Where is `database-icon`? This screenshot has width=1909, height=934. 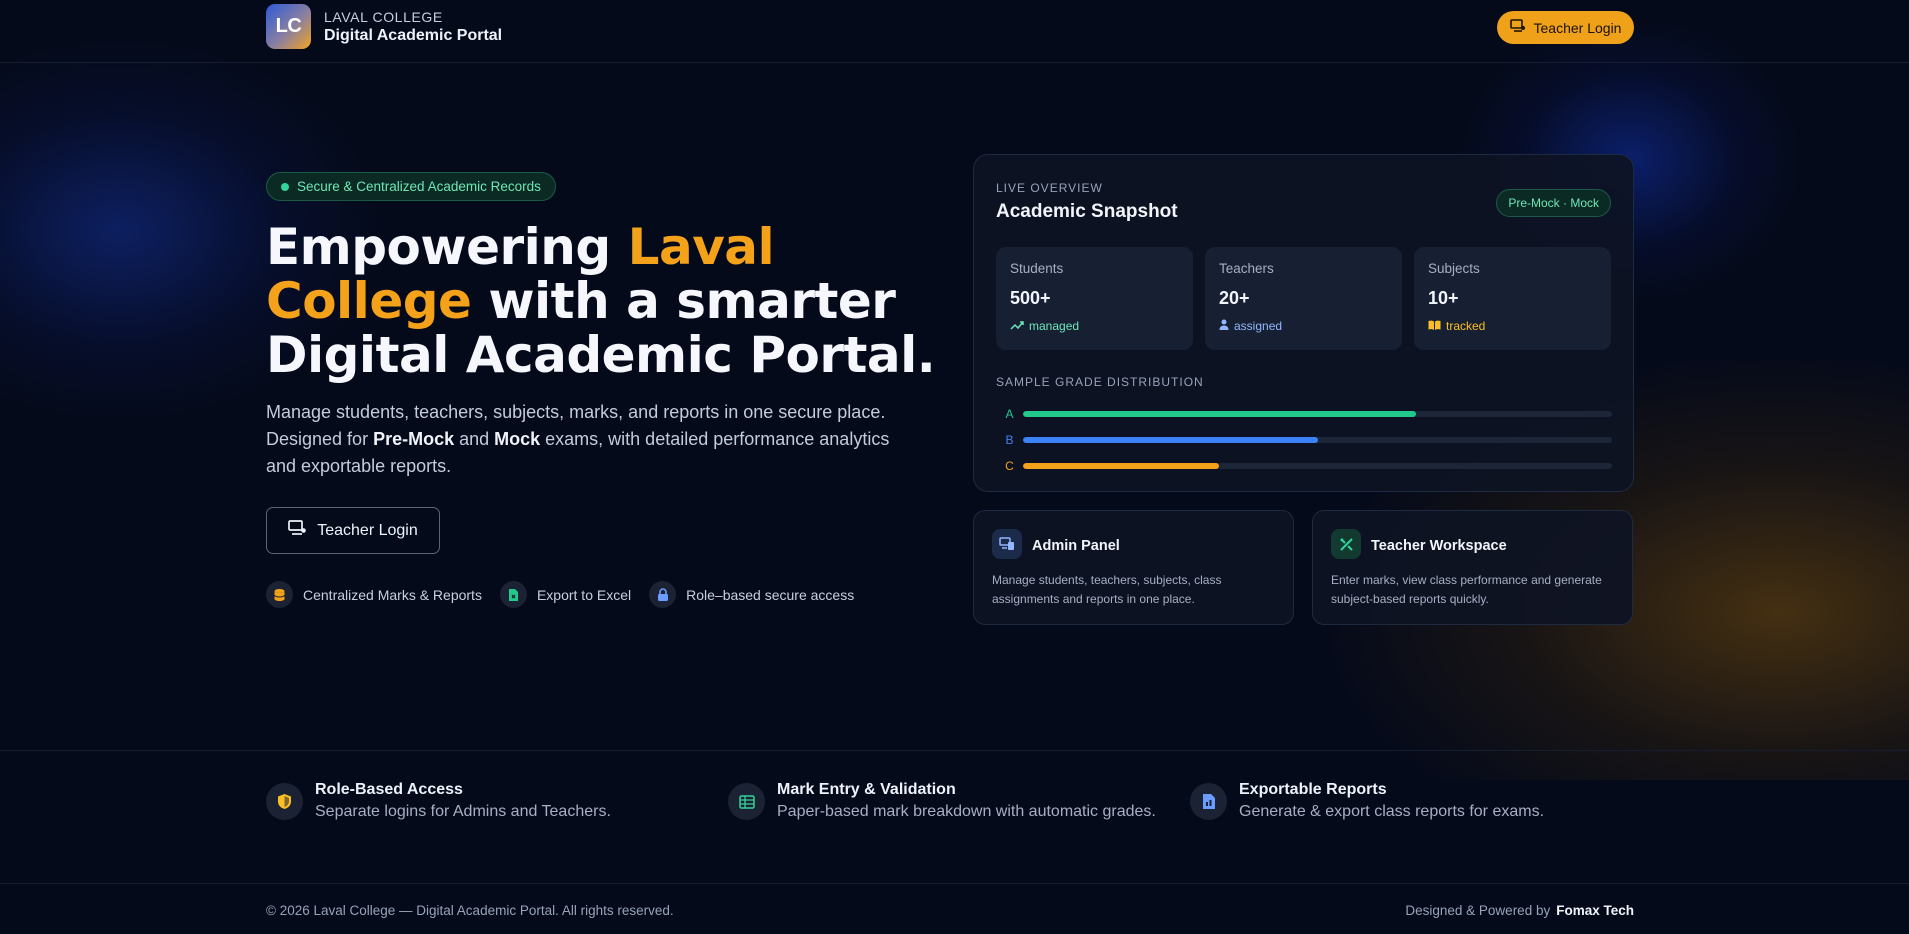 database-icon is located at coordinates (279, 594).